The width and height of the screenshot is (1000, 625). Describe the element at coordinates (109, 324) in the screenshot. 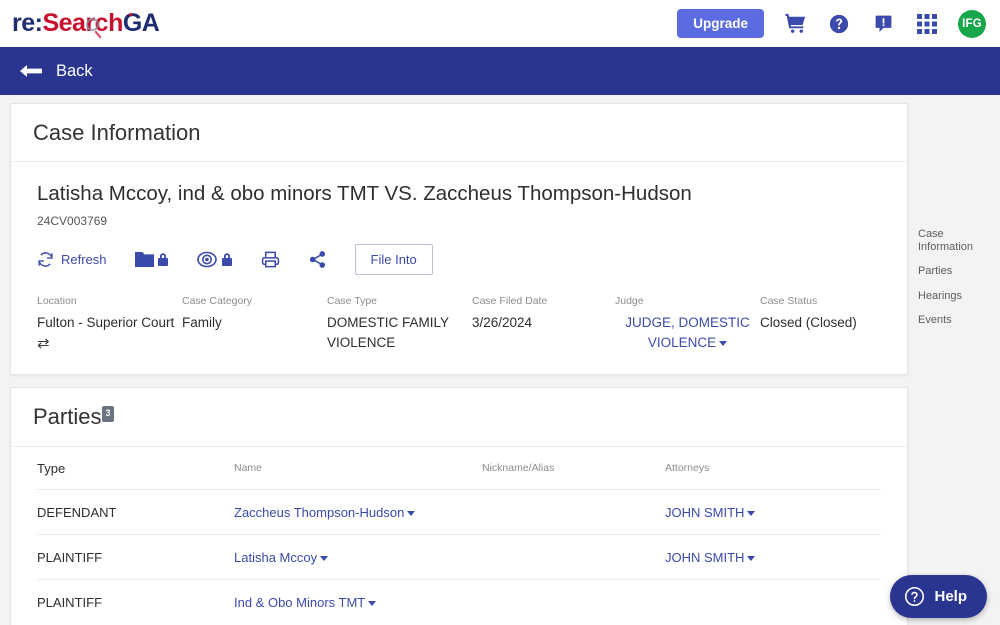

I see `detail-location: Location Fulton - Superior Court ⇄` at that location.